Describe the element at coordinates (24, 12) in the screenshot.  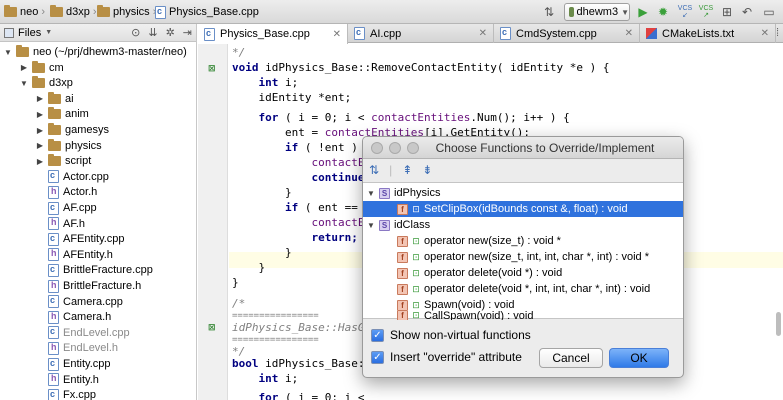
I see `breadcrumb-neo: neo ›` at that location.